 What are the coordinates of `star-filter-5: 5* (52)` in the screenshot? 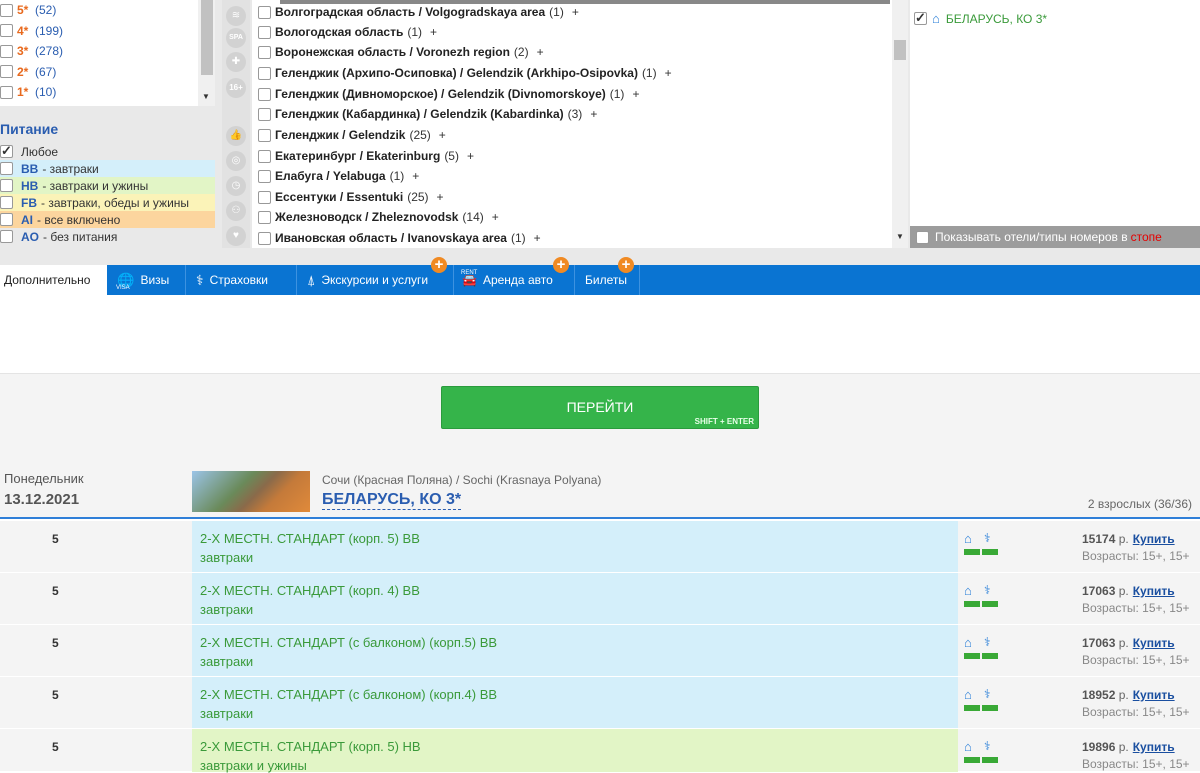 It's located at (99, 10).